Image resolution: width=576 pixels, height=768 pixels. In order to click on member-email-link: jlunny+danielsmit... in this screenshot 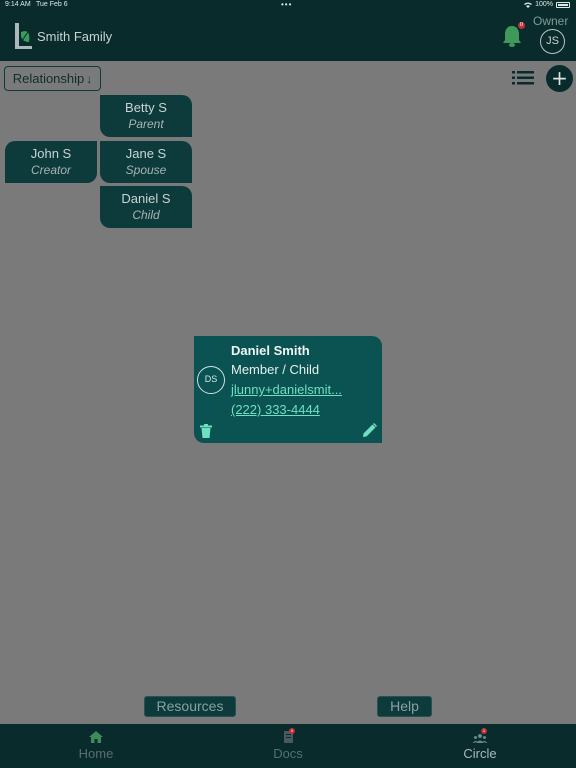, I will do `click(286, 389)`.